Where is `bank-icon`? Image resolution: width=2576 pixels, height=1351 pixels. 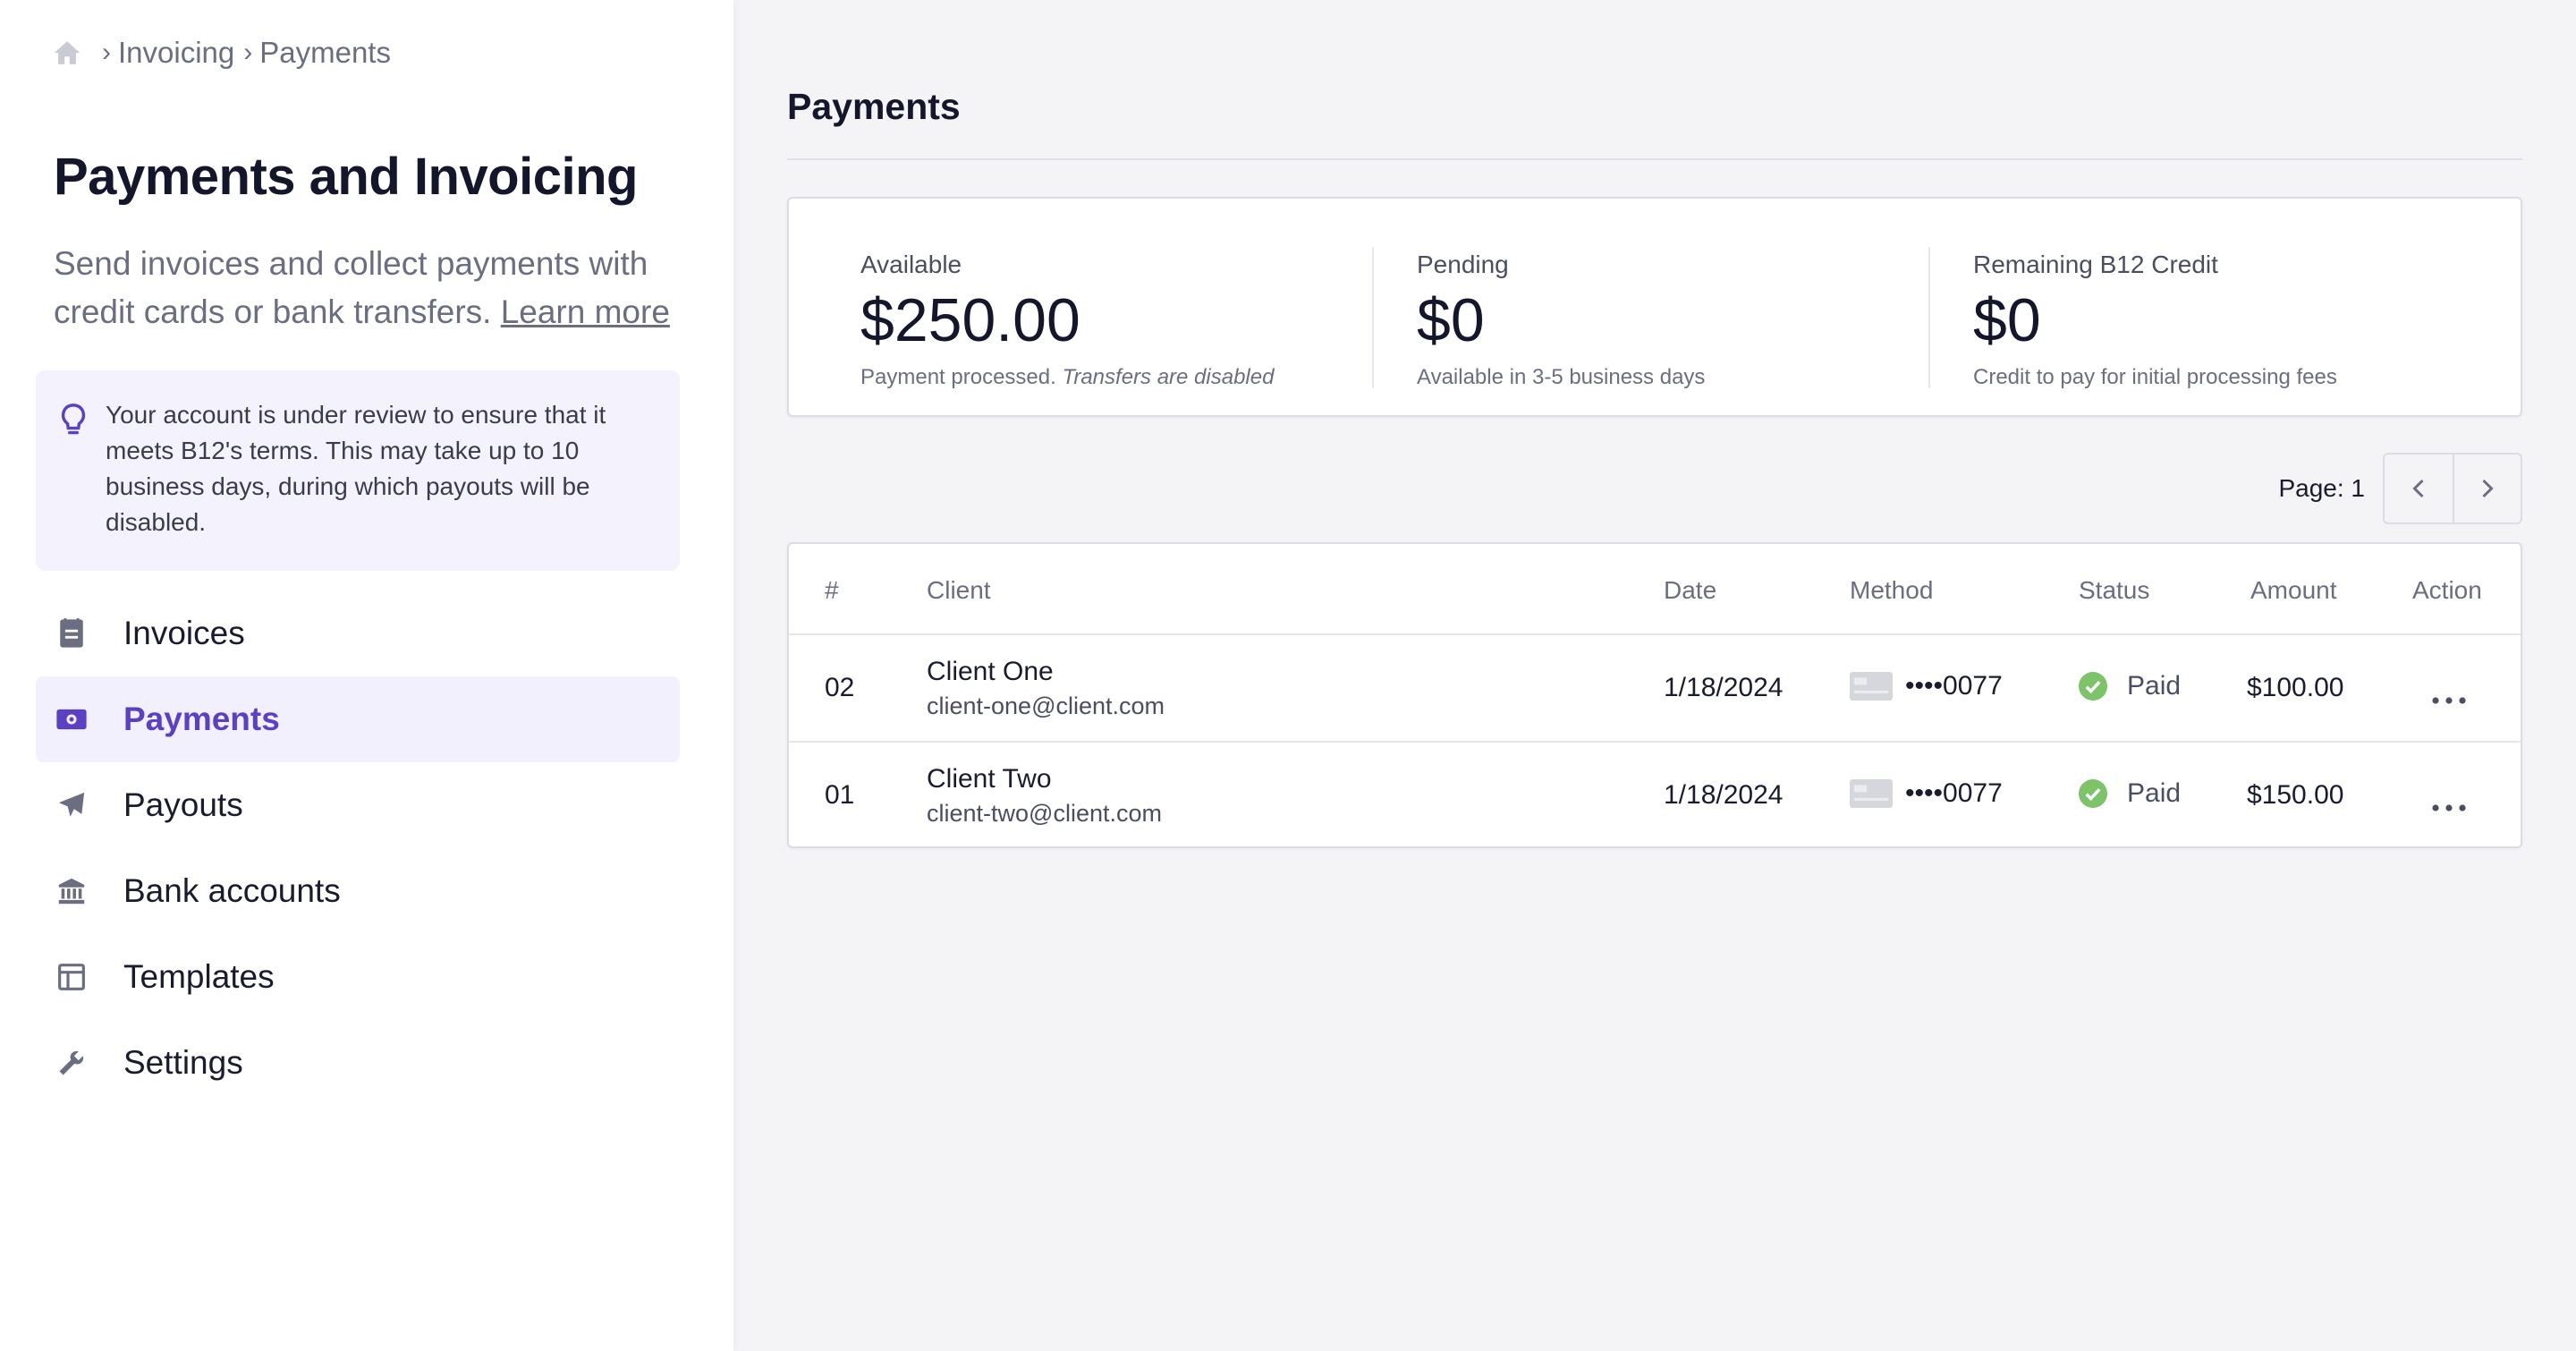 bank-icon is located at coordinates (71, 891).